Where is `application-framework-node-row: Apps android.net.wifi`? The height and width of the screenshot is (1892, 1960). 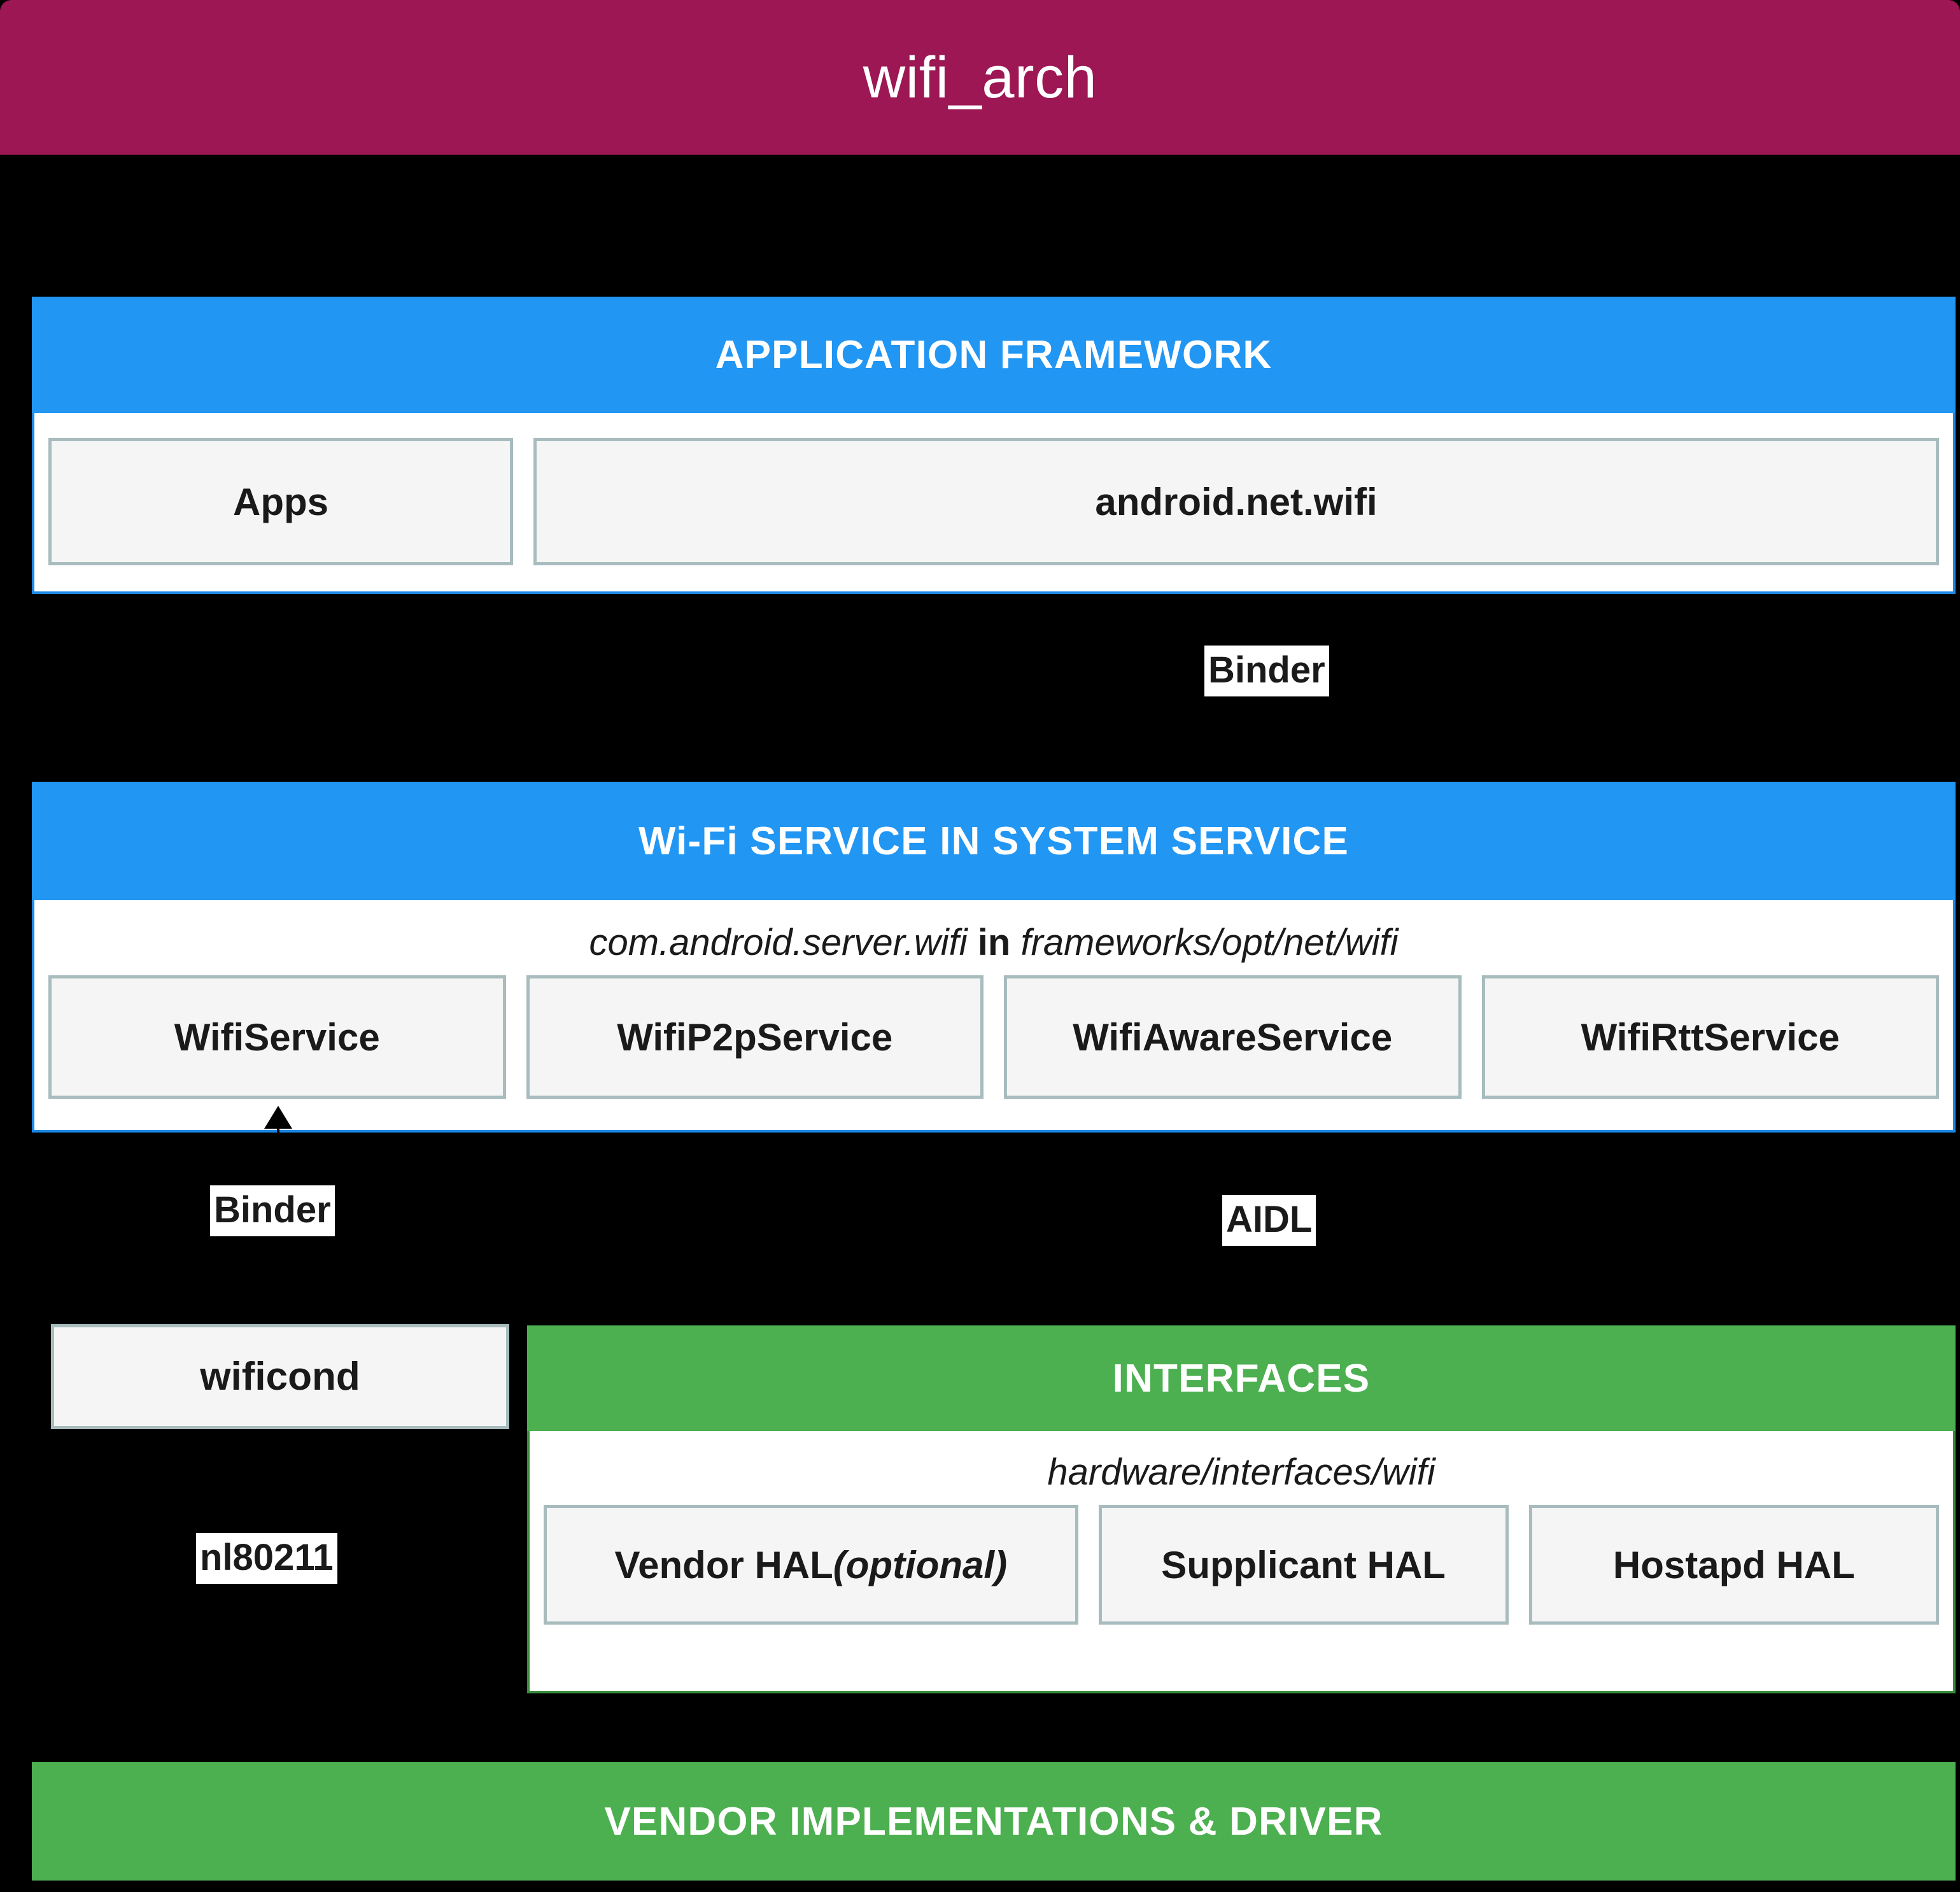
application-framework-node-row: Apps android.net.wifi is located at coordinates (993, 501).